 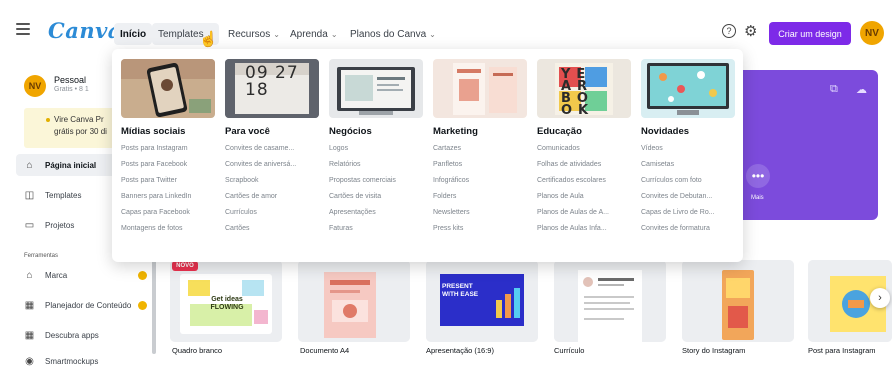 I want to click on design-card-presentation, so click(x=482, y=301).